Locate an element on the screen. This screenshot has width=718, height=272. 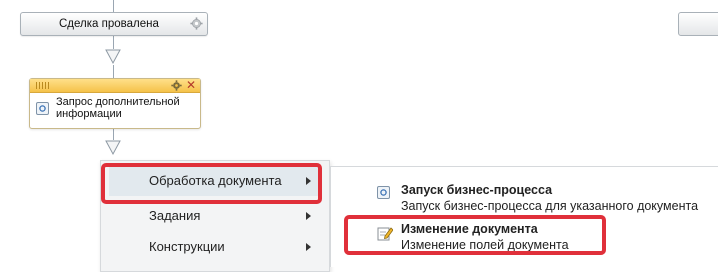
process-icon is located at coordinates (383, 192).